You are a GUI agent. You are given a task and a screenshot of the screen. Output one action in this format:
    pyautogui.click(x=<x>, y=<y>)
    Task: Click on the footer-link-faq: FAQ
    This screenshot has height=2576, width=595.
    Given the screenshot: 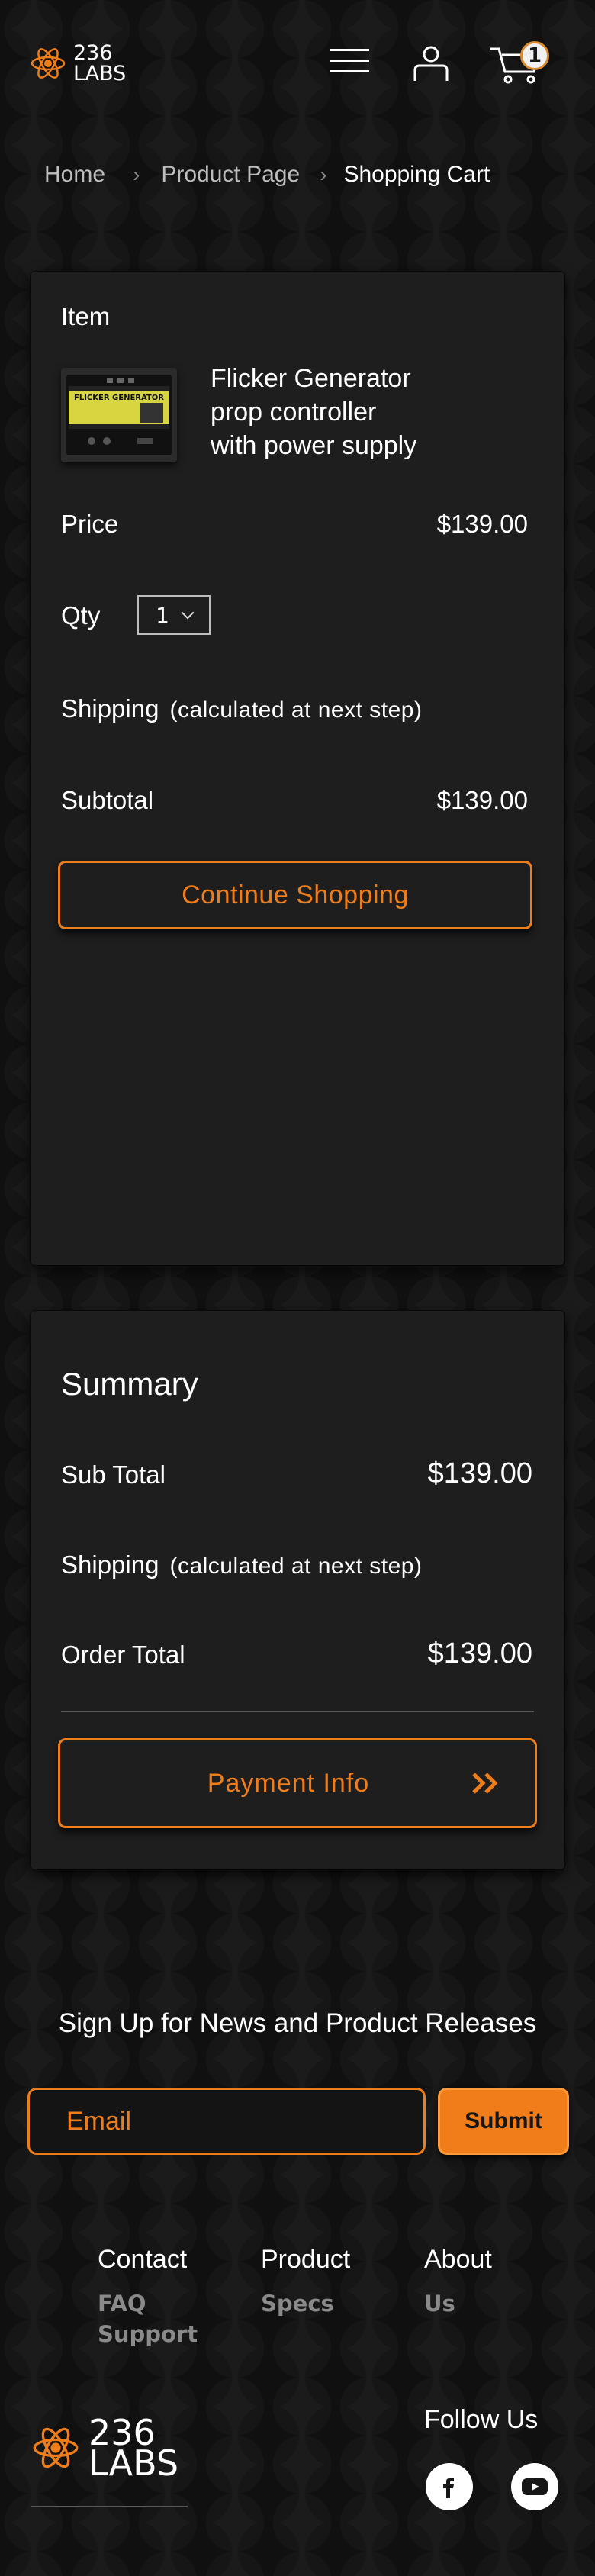 What is the action you would take?
    pyautogui.click(x=148, y=2303)
    